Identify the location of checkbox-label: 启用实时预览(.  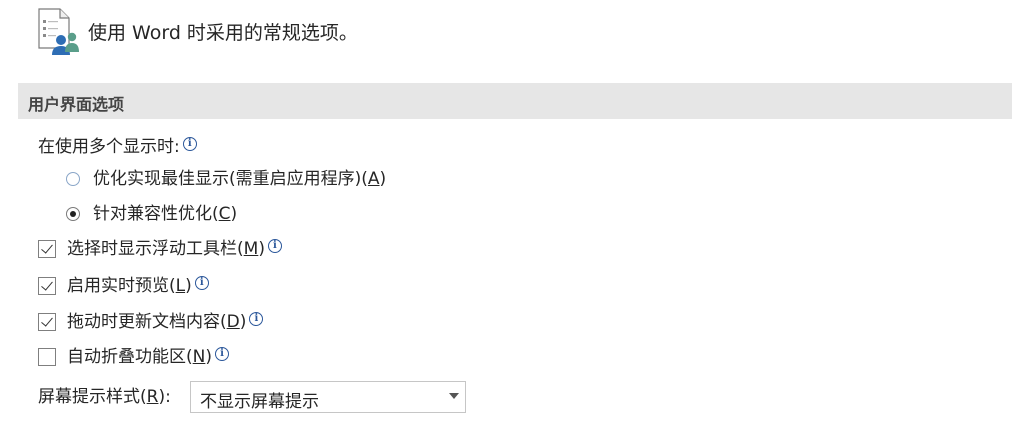
(121, 286).